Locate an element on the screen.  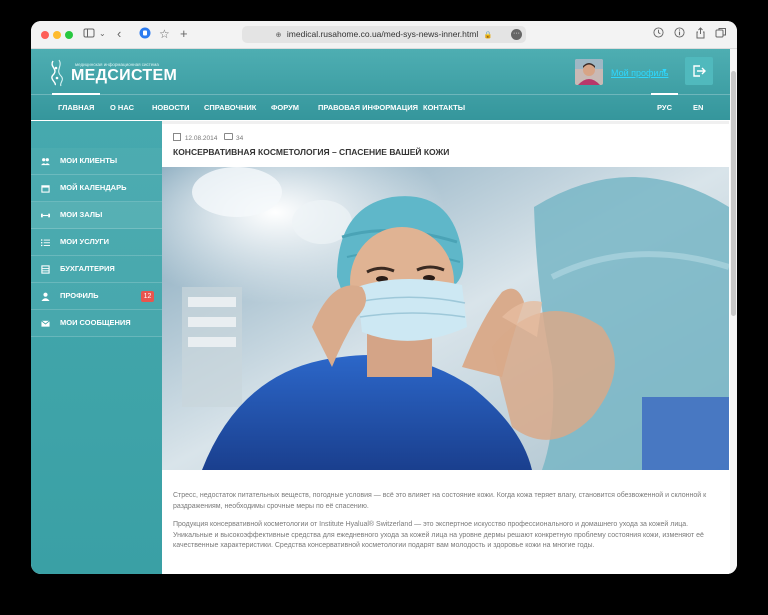
sidebar-item-halls: МОИ ЗАЛЫ is located at coordinates (96, 215).